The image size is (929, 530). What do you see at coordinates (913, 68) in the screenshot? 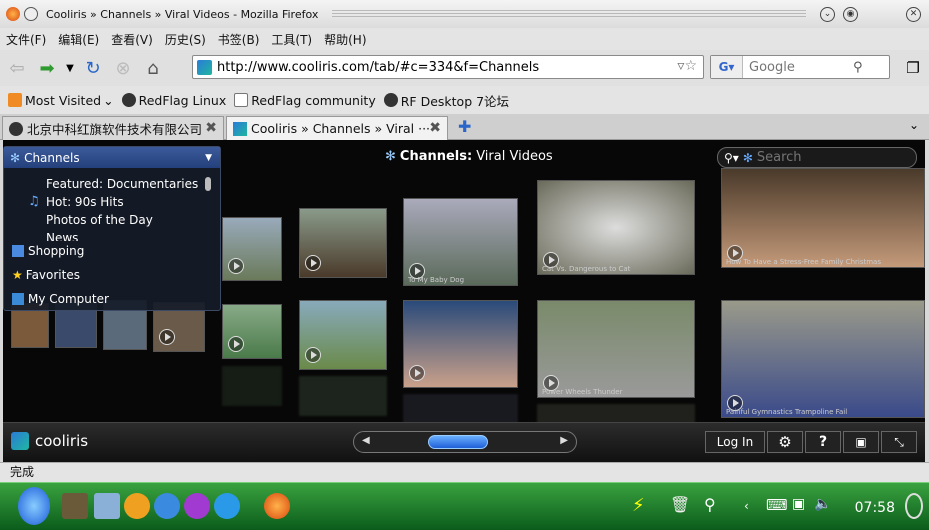
I see `page-action-icon: ❐` at bounding box center [913, 68].